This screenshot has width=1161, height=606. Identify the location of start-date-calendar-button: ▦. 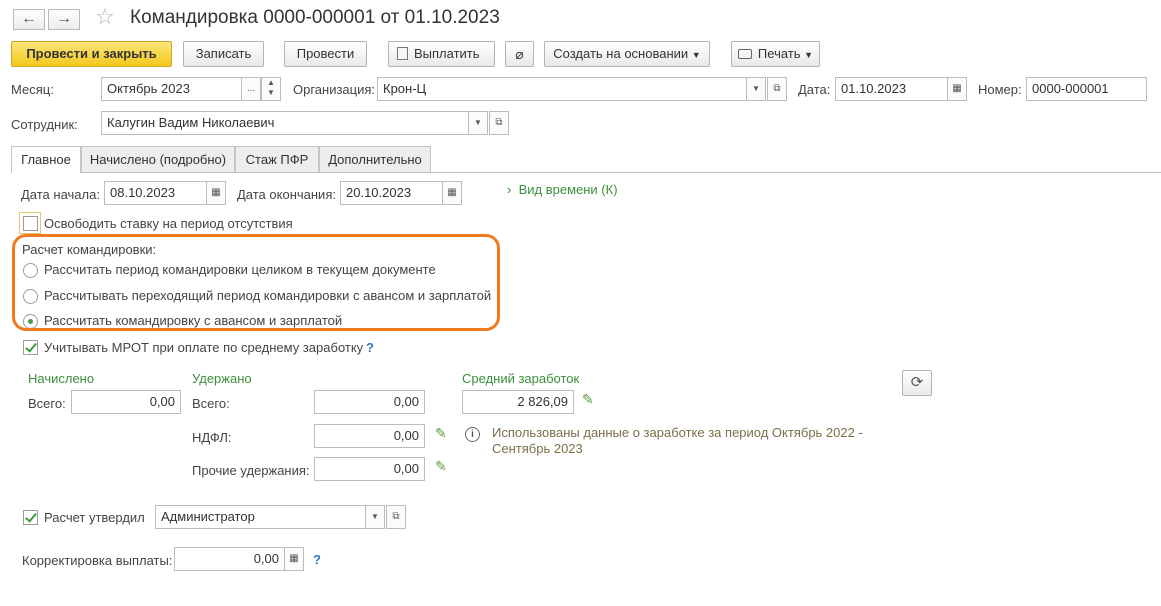
(216, 193).